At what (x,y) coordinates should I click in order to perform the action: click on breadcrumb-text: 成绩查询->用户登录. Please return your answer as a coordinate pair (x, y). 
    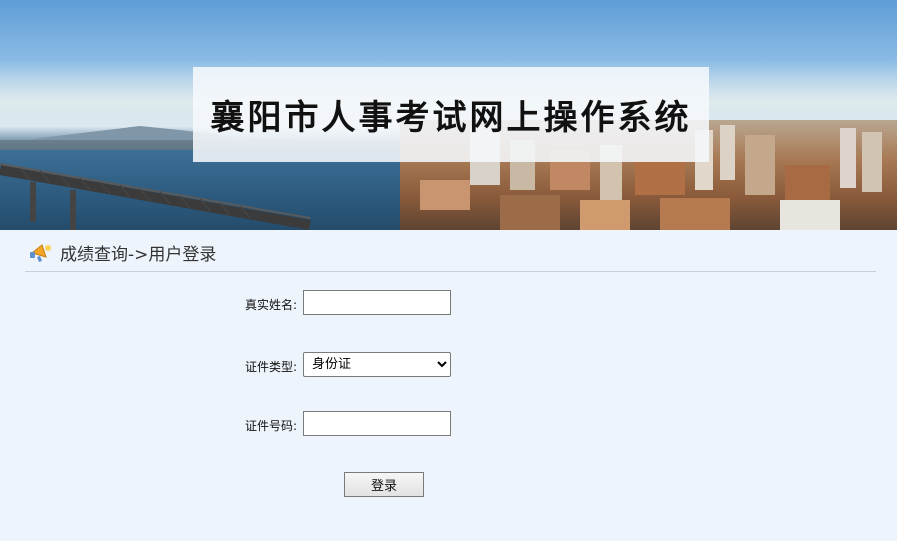
    Looking at the image, I should click on (138, 254).